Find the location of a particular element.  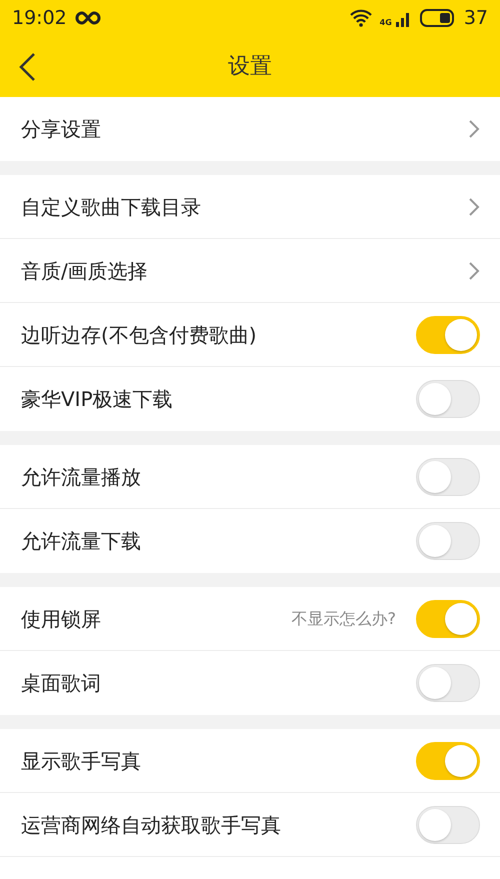

network-type: 4G is located at coordinates (386, 23).